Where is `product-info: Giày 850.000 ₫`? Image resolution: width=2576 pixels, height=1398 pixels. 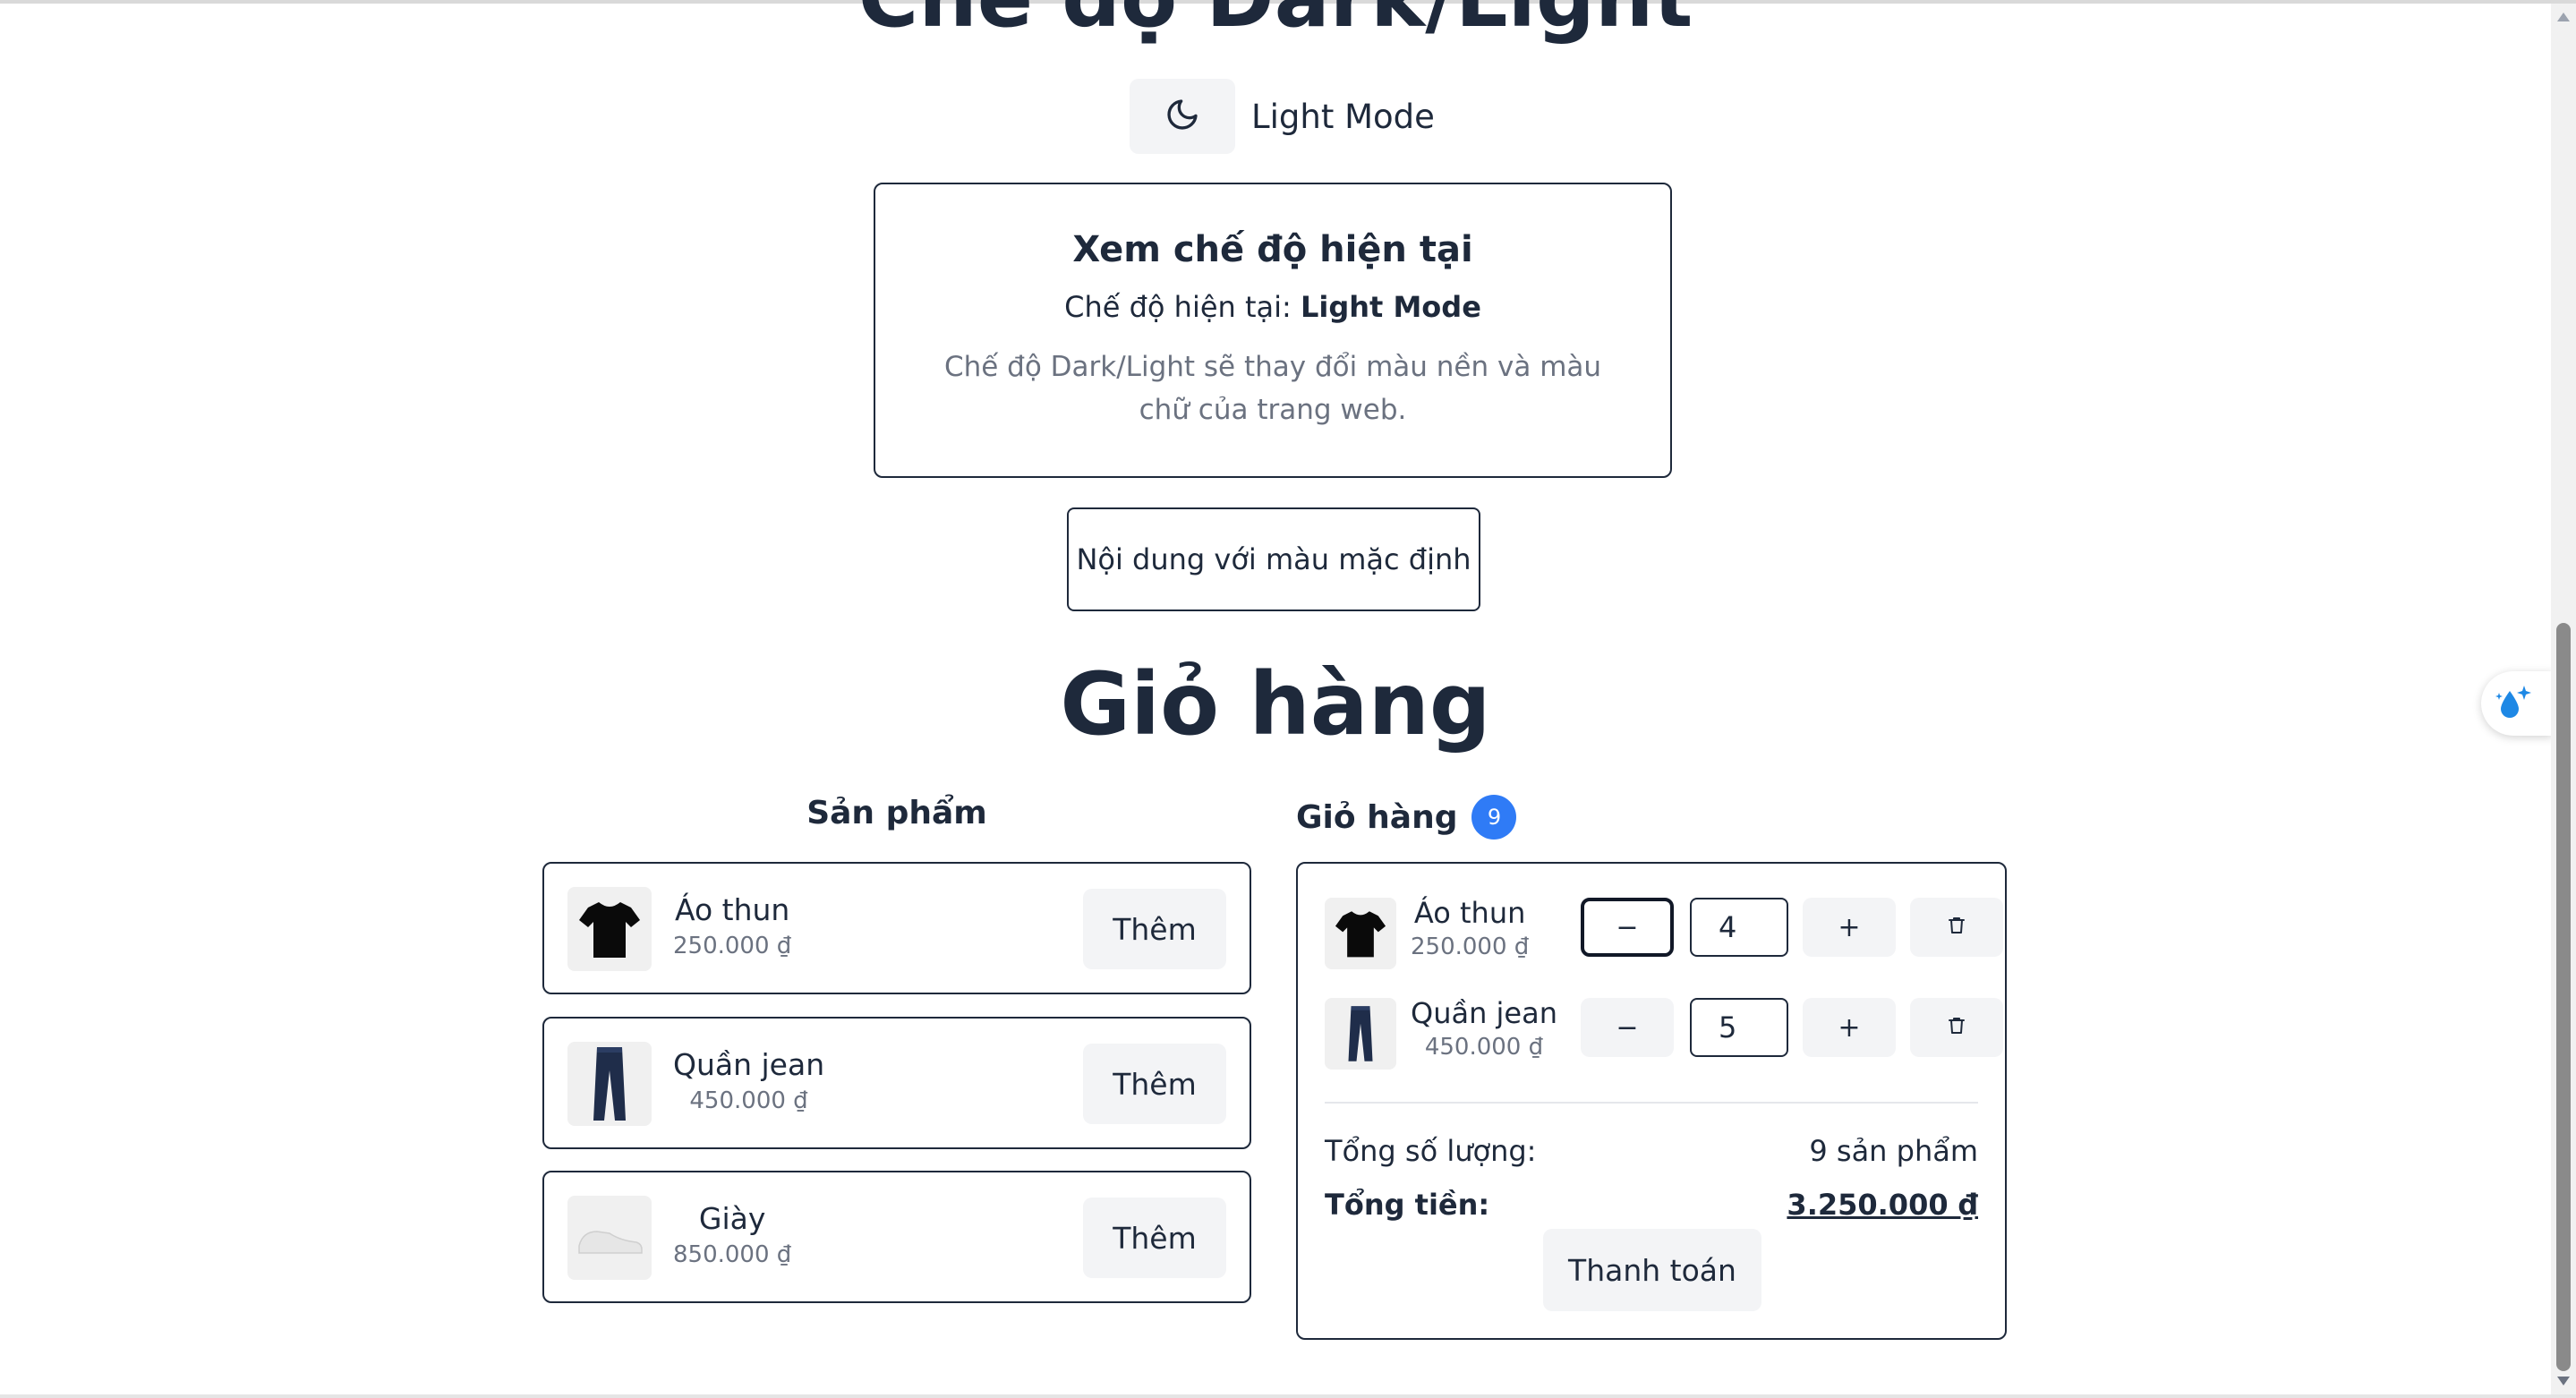
product-info: Giày 850.000 ₫ is located at coordinates (732, 1235).